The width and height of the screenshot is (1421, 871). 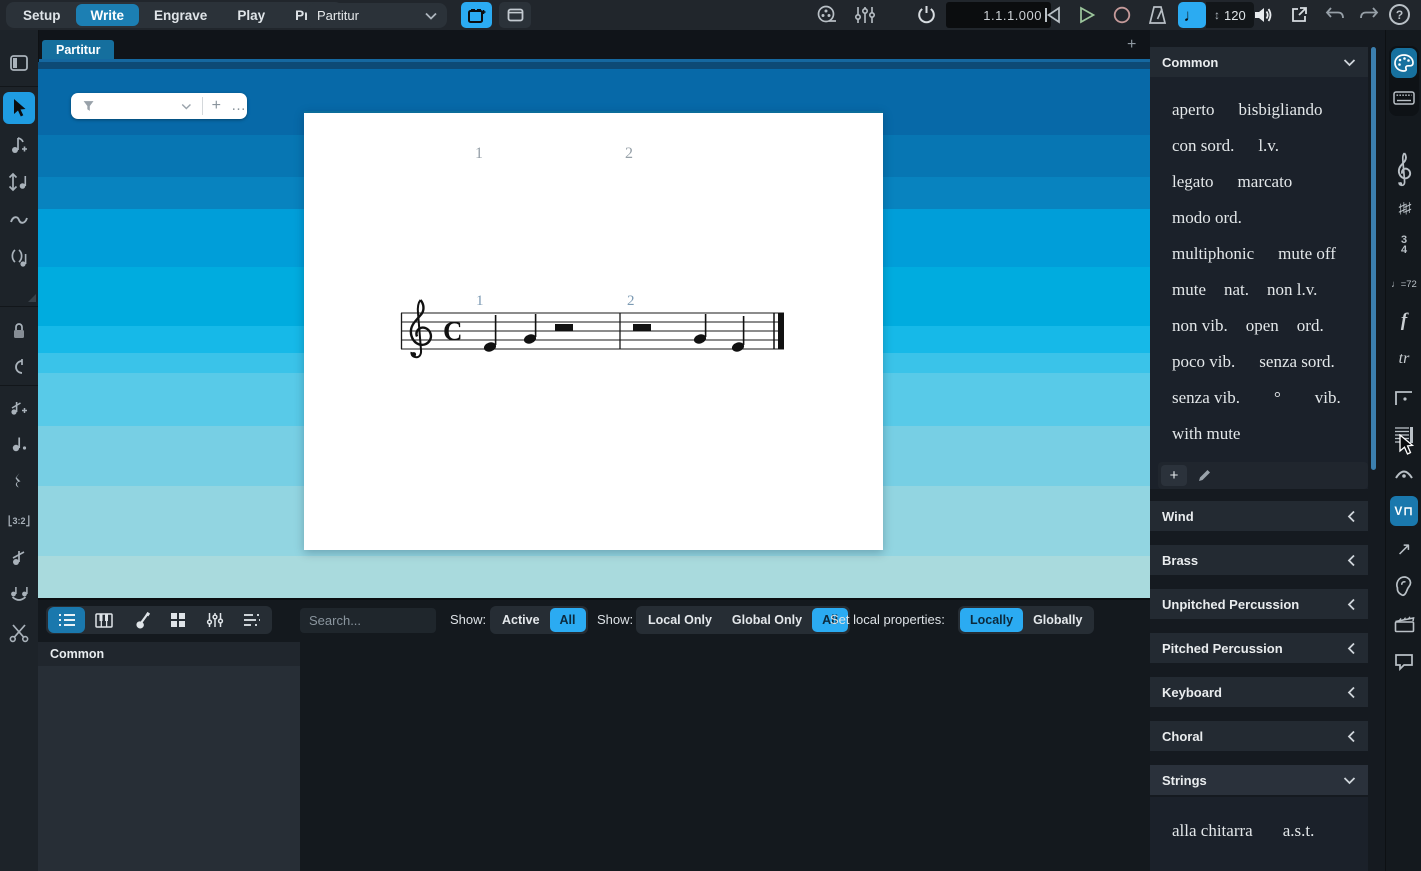 What do you see at coordinates (1404, 63) in the screenshot?
I see `panels-palette-button` at bounding box center [1404, 63].